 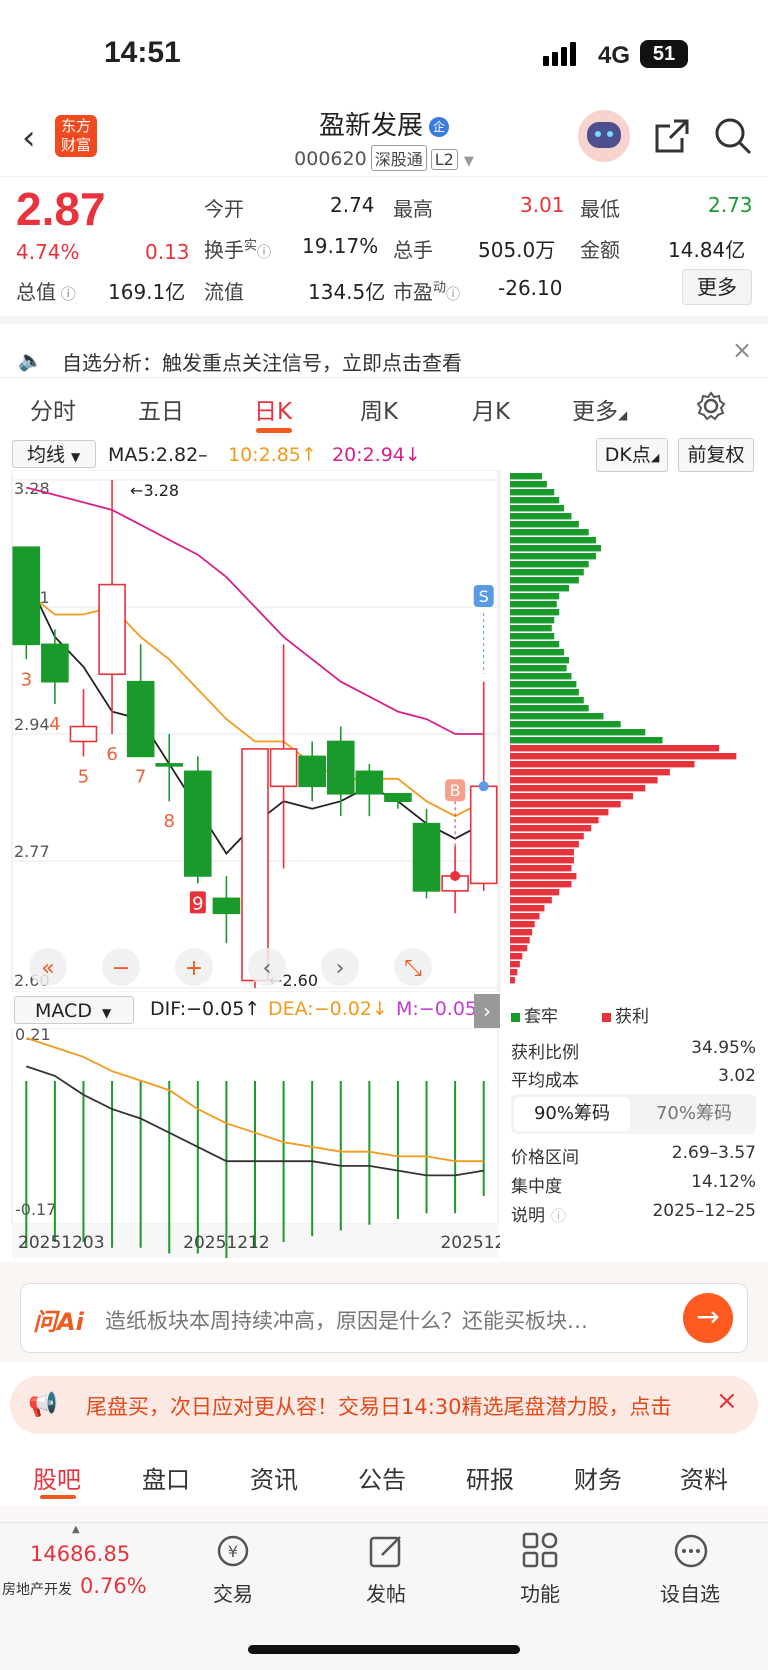 What do you see at coordinates (61, 1243) in the screenshot?
I see `date-label: 20251203` at bounding box center [61, 1243].